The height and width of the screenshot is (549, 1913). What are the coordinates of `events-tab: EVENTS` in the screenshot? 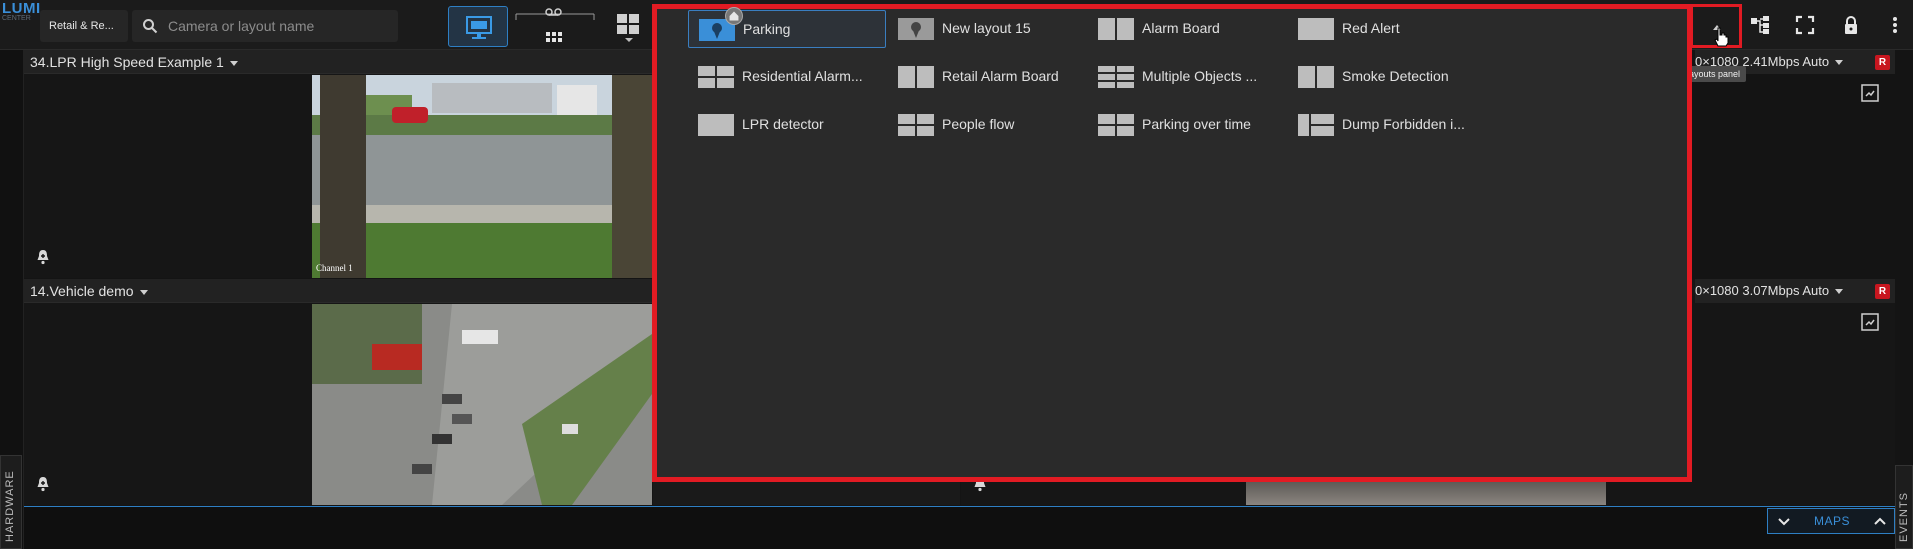 It's located at (1904, 507).